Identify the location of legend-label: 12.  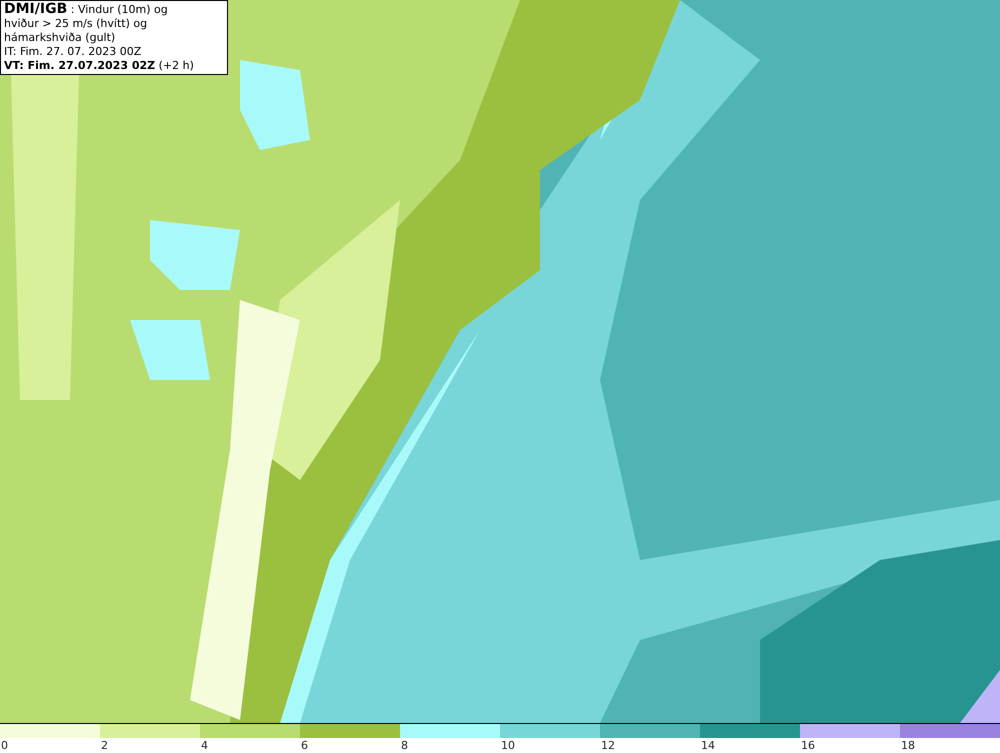
(608, 745).